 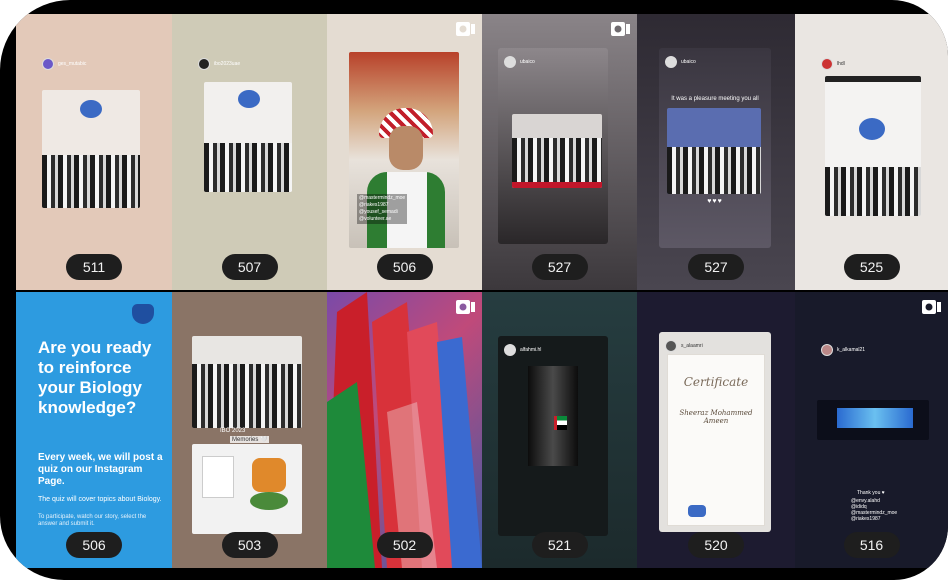 I want to click on mention-tag: @volunteer.ae, so click(x=382, y=219).